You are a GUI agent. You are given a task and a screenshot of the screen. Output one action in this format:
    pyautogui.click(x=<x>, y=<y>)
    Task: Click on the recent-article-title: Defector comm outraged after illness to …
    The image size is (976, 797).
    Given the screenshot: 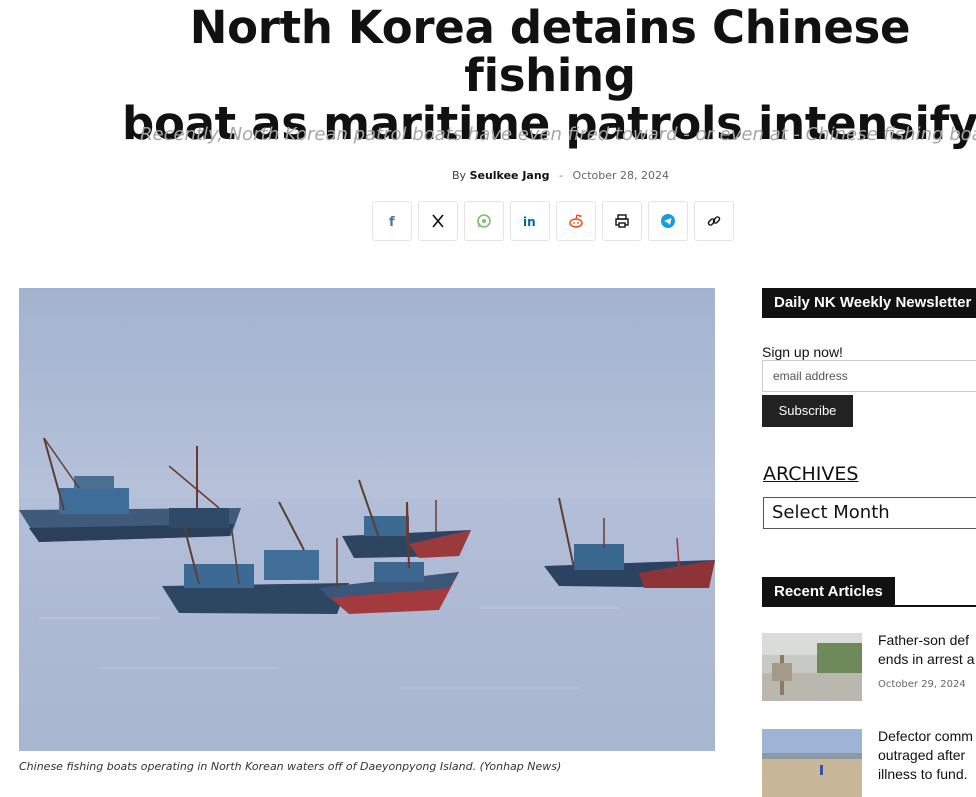 What is the action you would take?
    pyautogui.click(x=927, y=755)
    